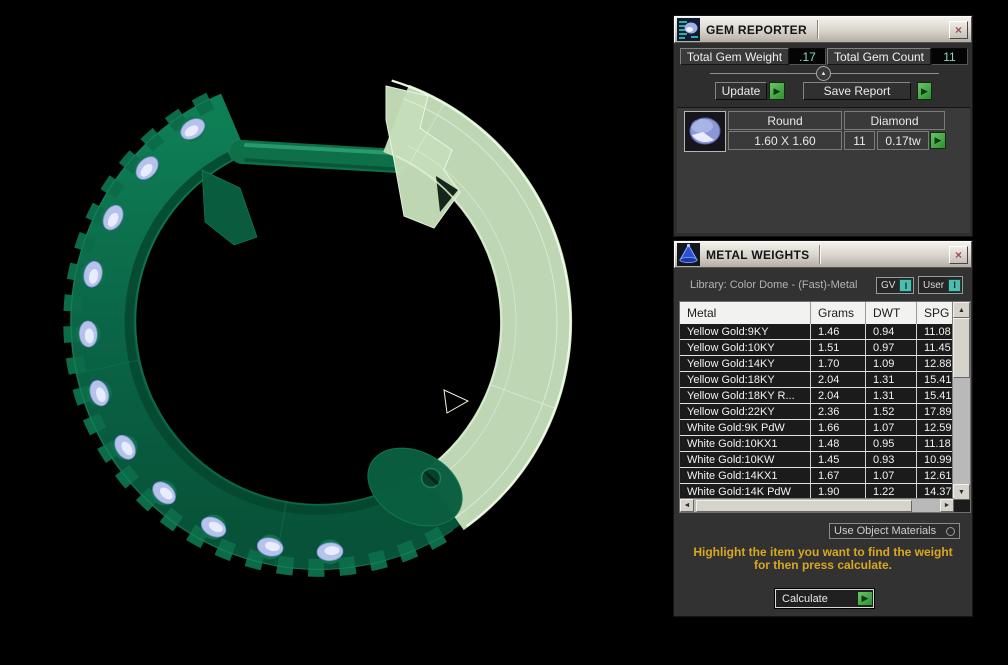 The image size is (1008, 665). I want to click on table-row: White Gold:10KX1 1.48 0.95 11.18, so click(817, 444).